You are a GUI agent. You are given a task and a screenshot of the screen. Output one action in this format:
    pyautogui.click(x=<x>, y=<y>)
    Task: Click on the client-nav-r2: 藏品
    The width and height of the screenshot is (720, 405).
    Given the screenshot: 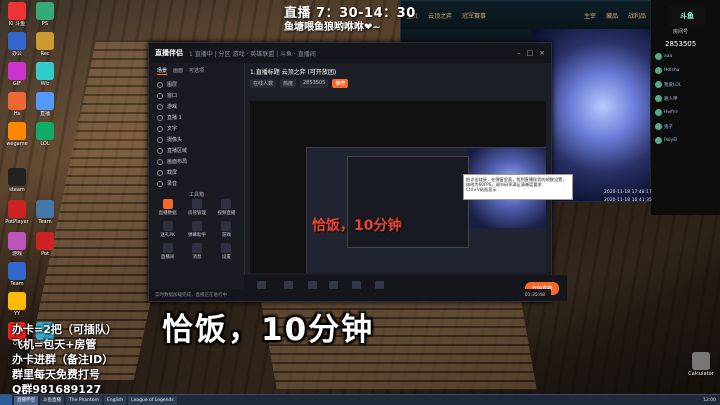 What is the action you would take?
    pyautogui.click(x=612, y=15)
    